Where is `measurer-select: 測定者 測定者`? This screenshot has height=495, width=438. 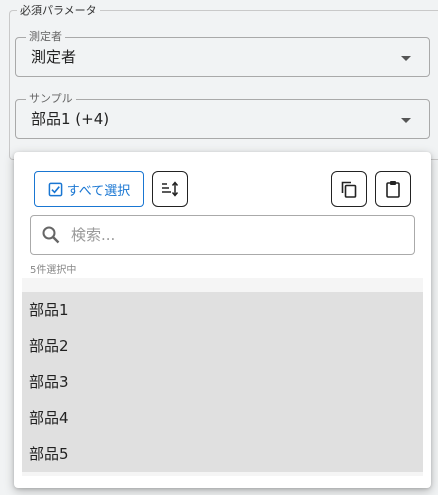 measurer-select: 測定者 測定者 is located at coordinates (222, 53).